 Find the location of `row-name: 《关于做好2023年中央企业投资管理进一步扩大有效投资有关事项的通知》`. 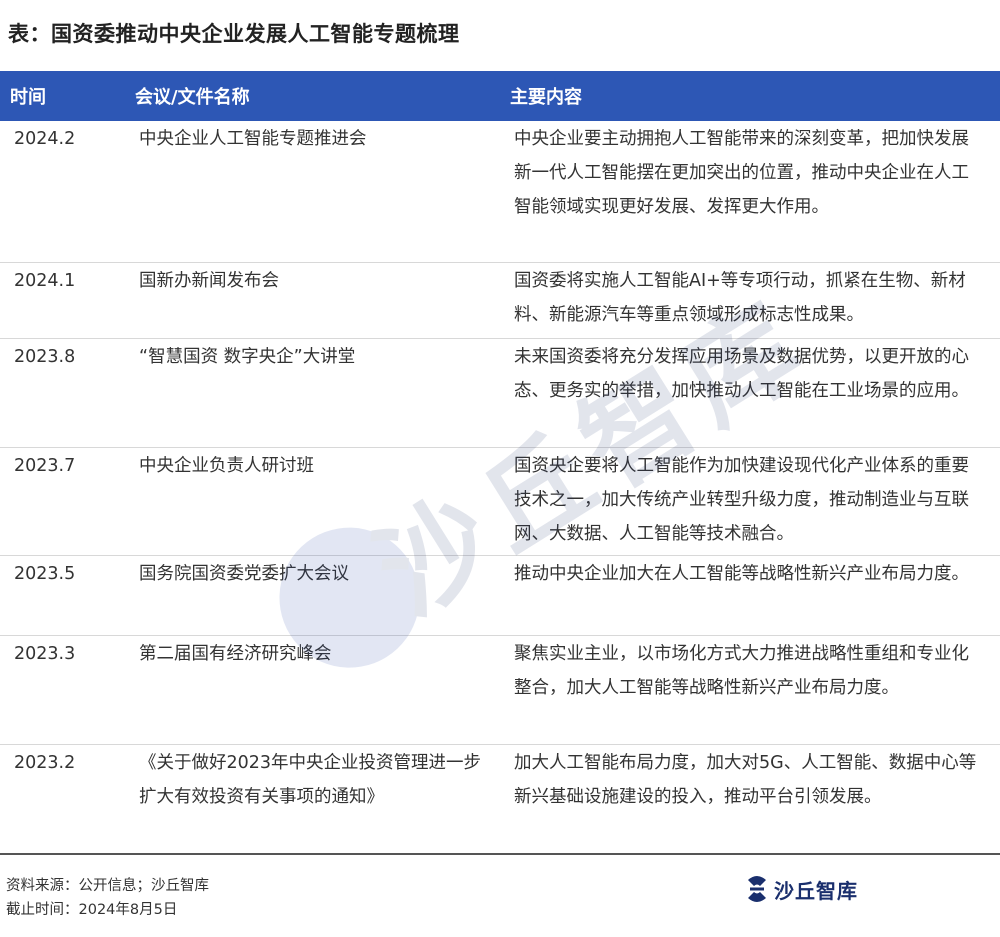

row-name: 《关于做好2023年中央企业投资管理进一步扩大有效投资有关事项的通知》 is located at coordinates (310, 780).